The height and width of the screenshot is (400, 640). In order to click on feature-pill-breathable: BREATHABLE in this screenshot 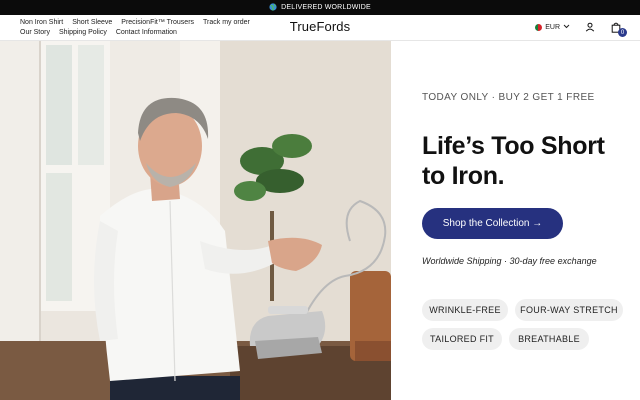, I will do `click(549, 339)`.